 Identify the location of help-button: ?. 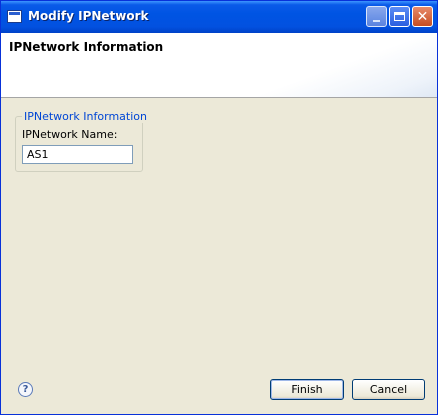
(25, 389).